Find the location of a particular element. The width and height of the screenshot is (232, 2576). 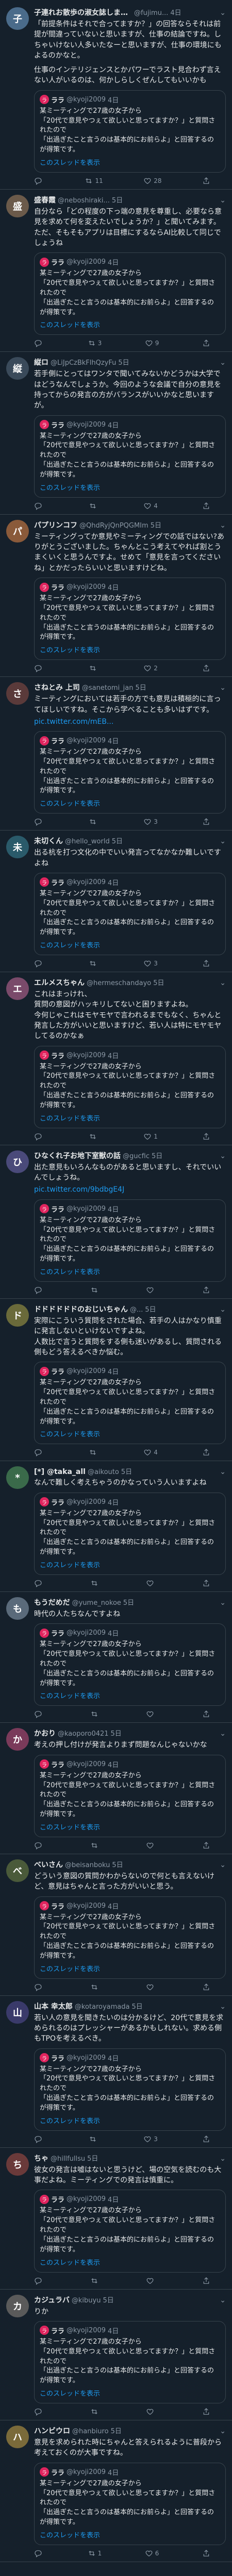

tweet-author-name: さねとみ 上司 is located at coordinates (57, 687).